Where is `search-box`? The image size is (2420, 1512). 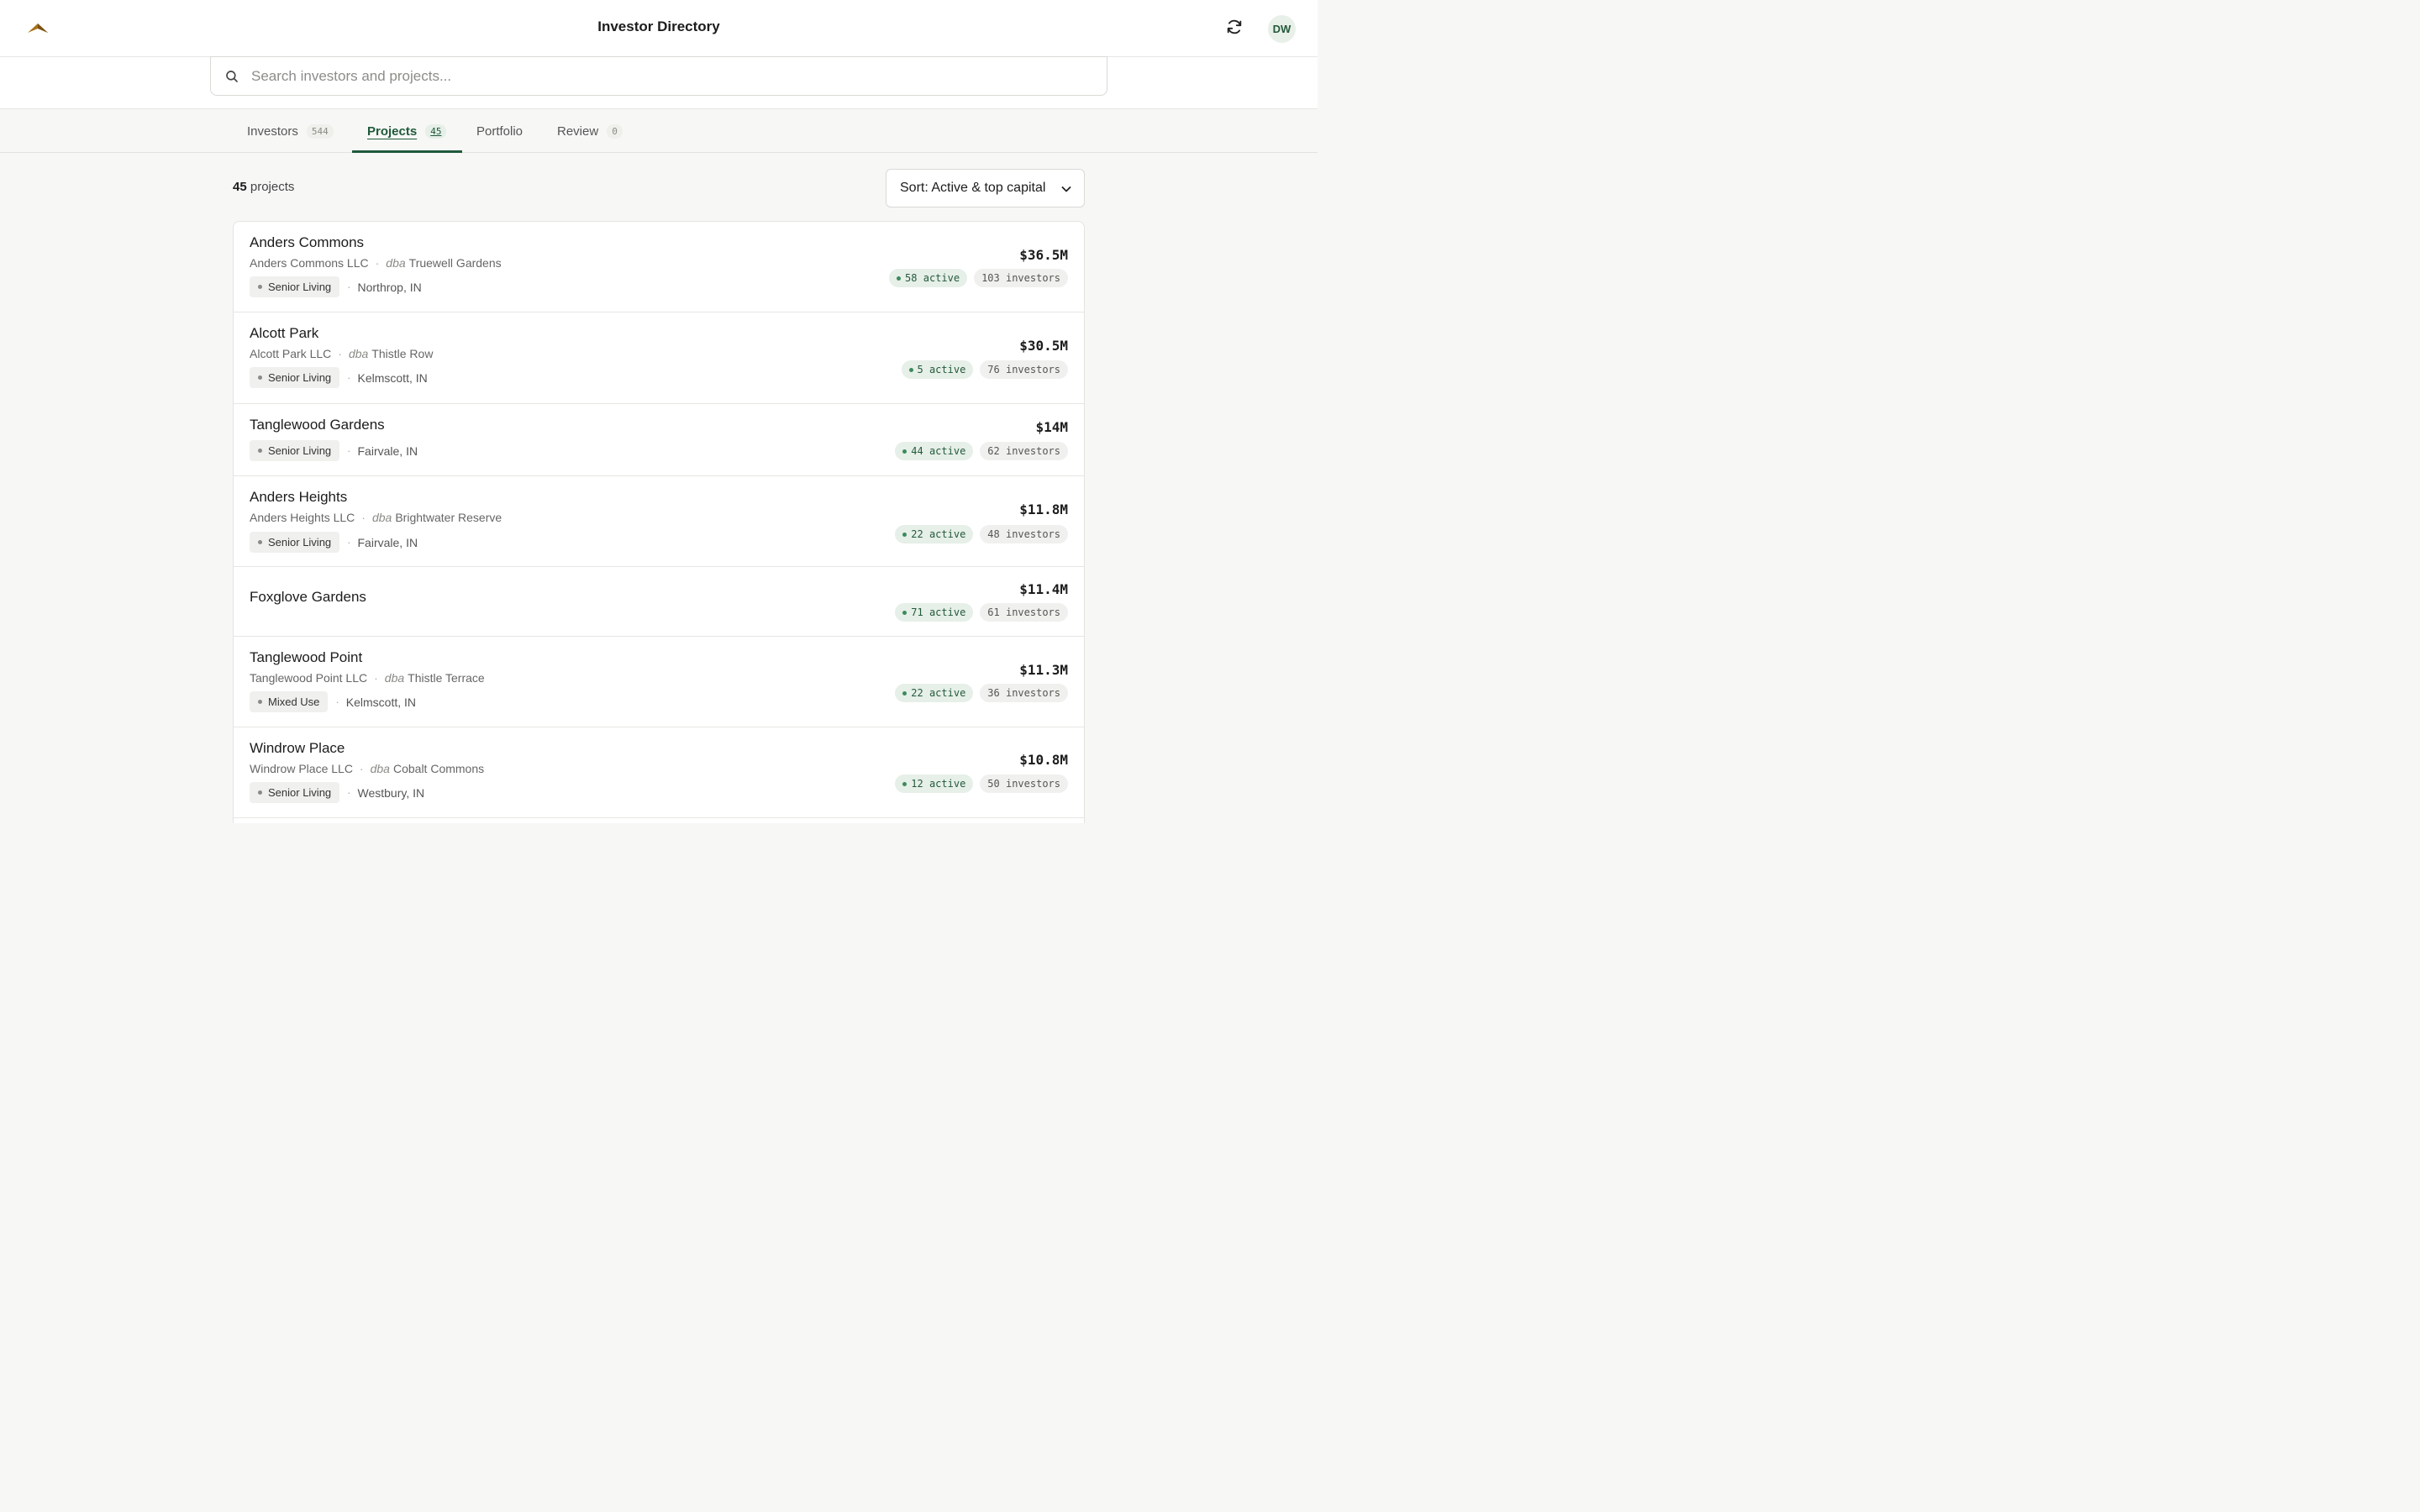 search-box is located at coordinates (658, 76).